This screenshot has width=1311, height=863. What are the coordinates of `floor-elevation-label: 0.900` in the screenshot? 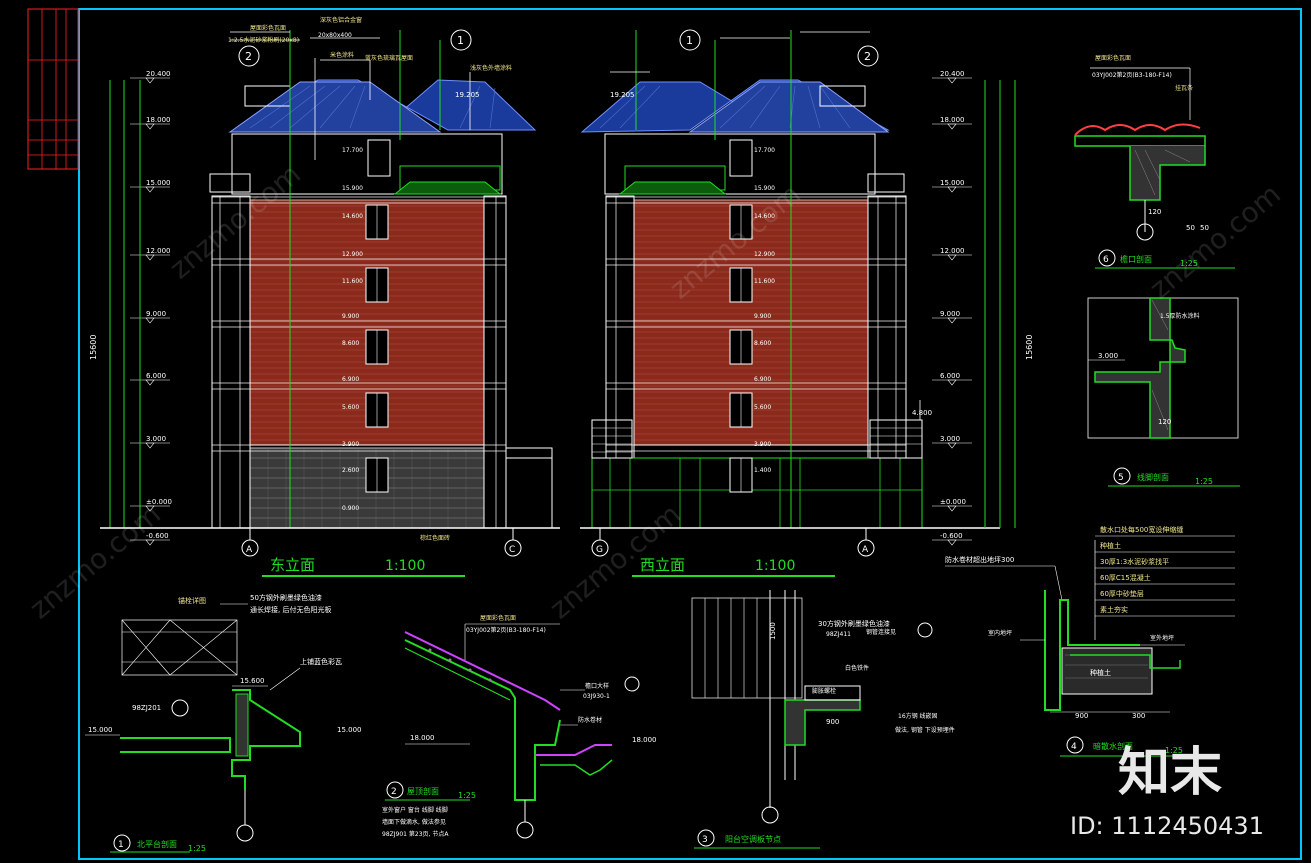 It's located at (350, 508).